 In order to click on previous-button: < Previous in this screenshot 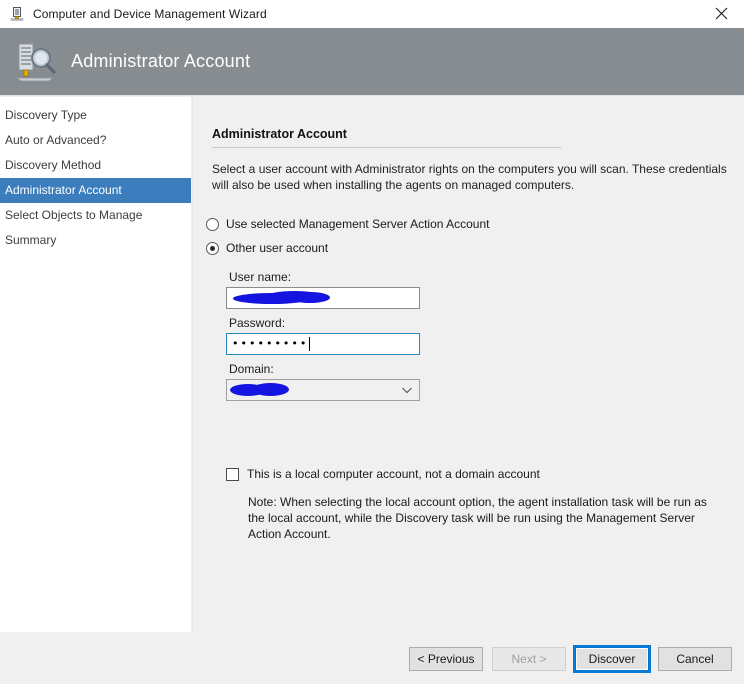, I will do `click(446, 659)`.